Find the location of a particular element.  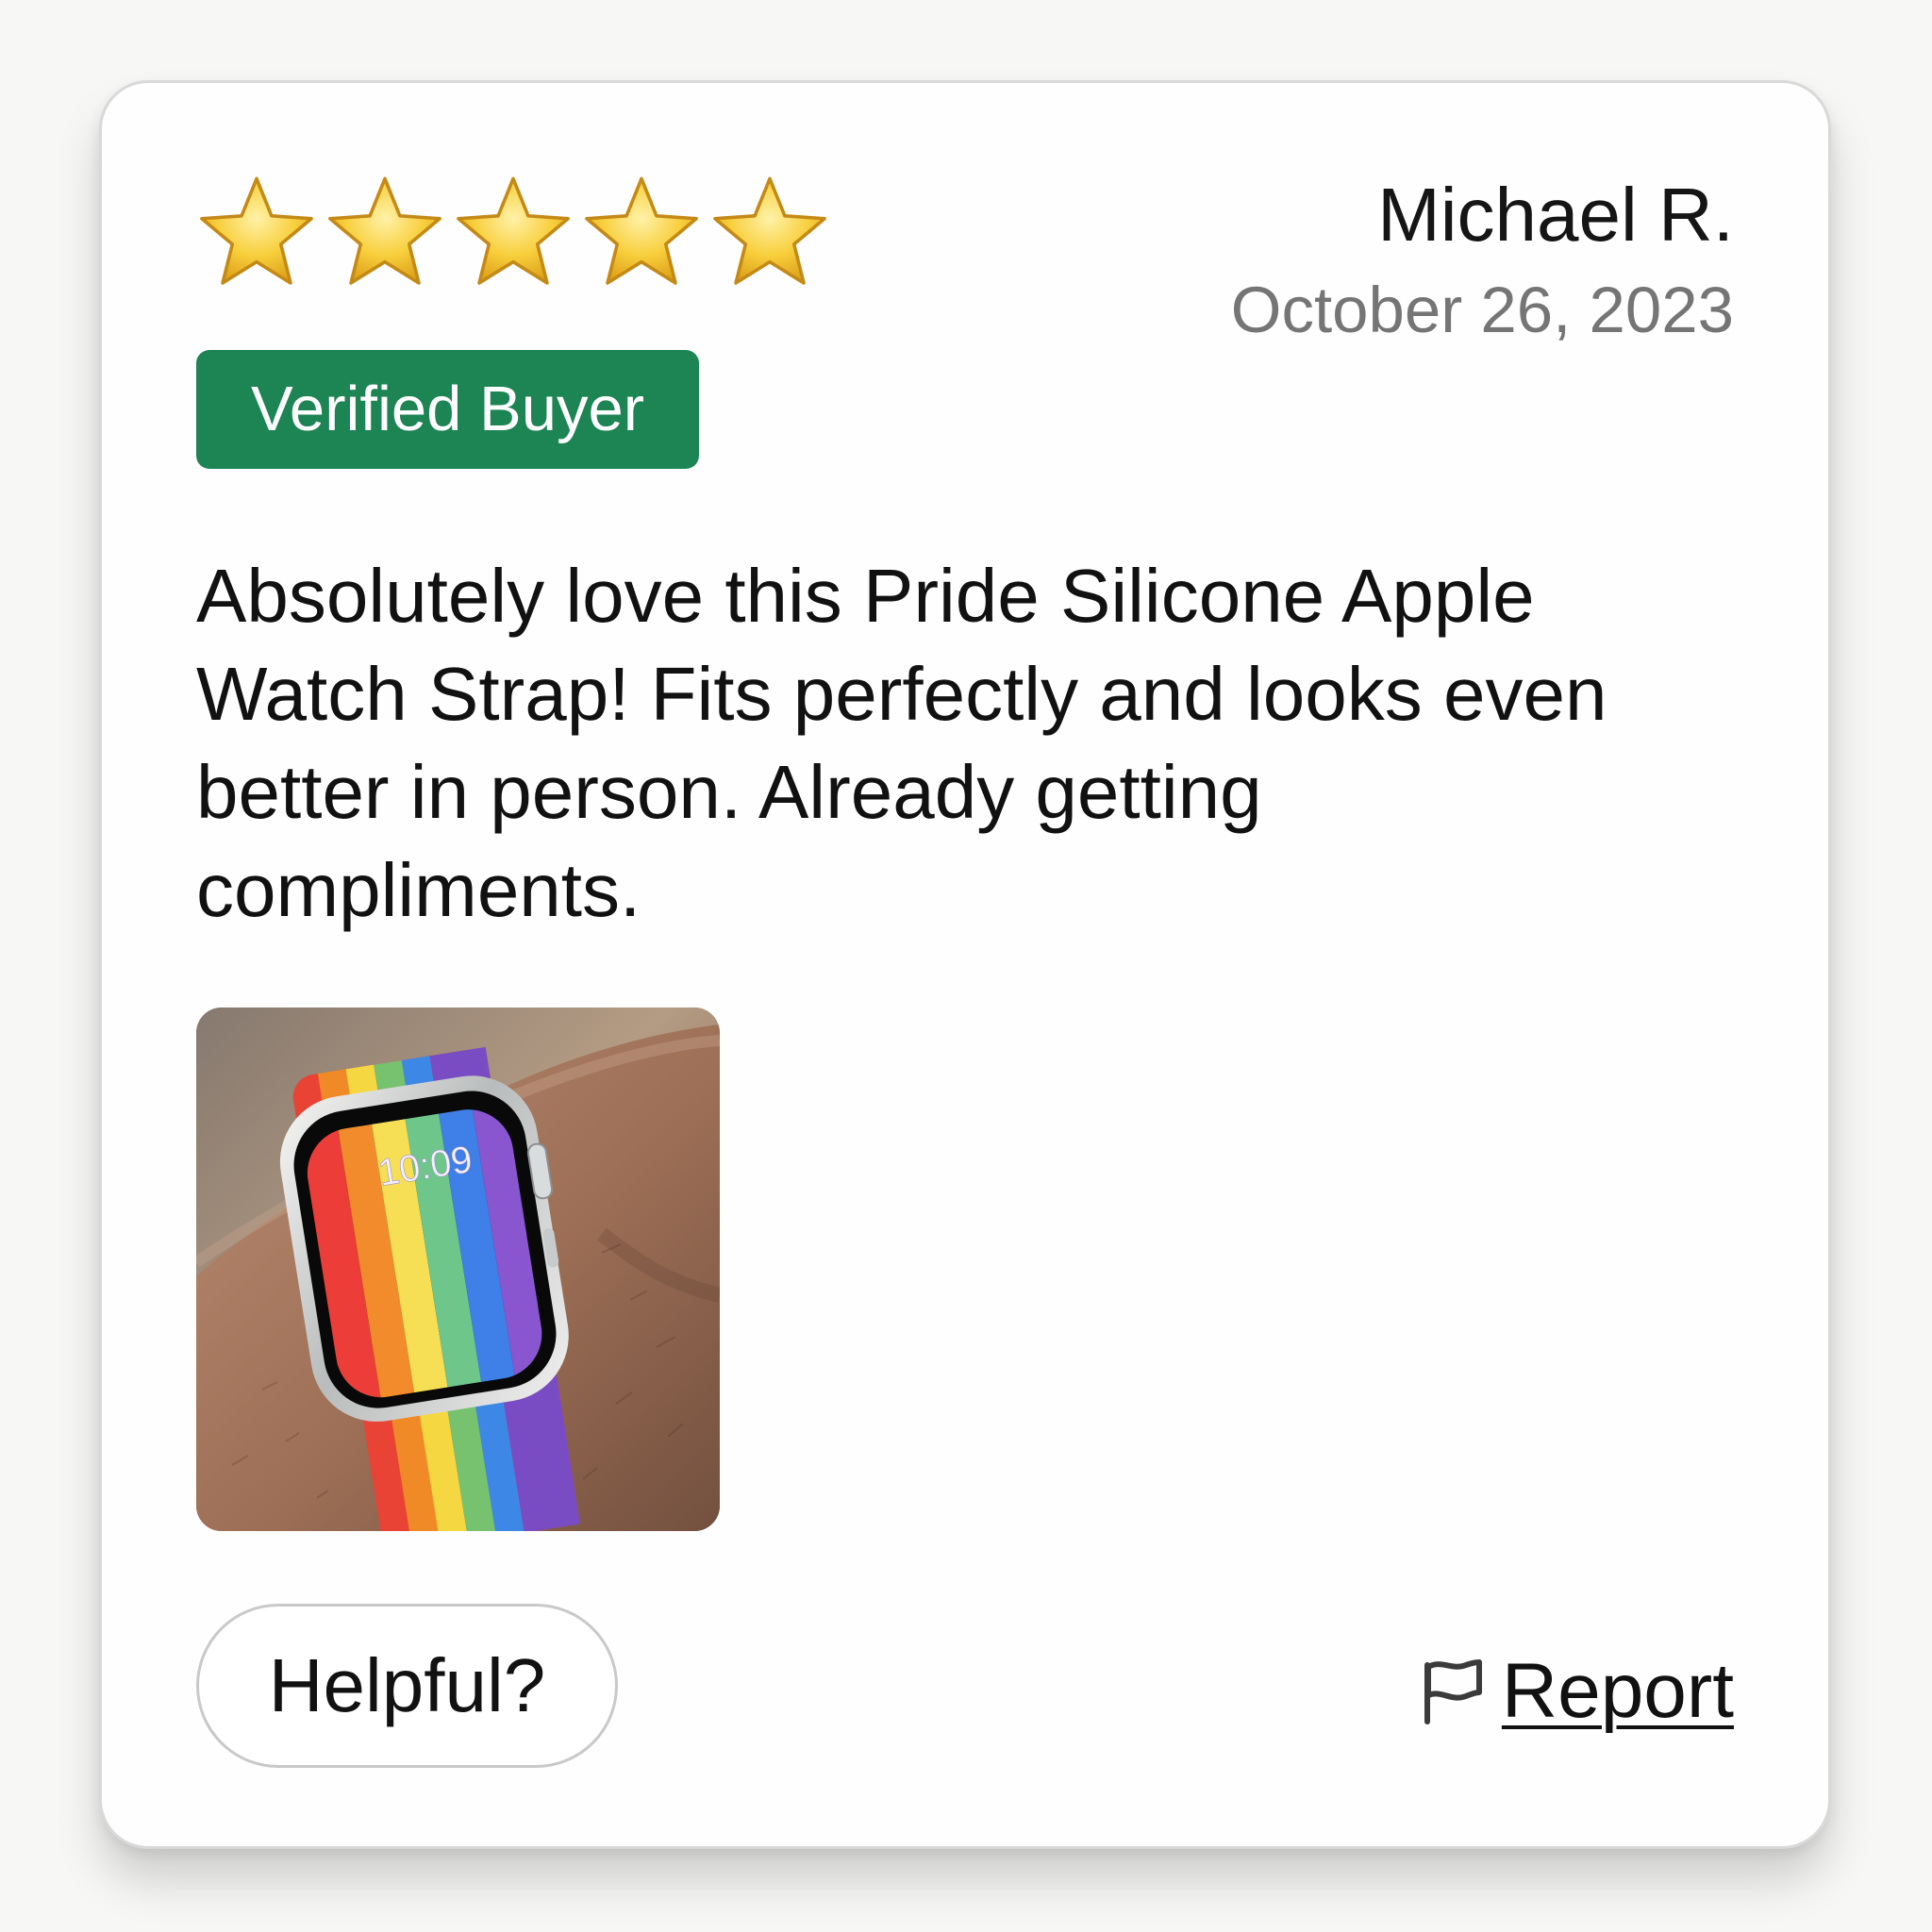

review-photo: 10:09 is located at coordinates (458, 1270).